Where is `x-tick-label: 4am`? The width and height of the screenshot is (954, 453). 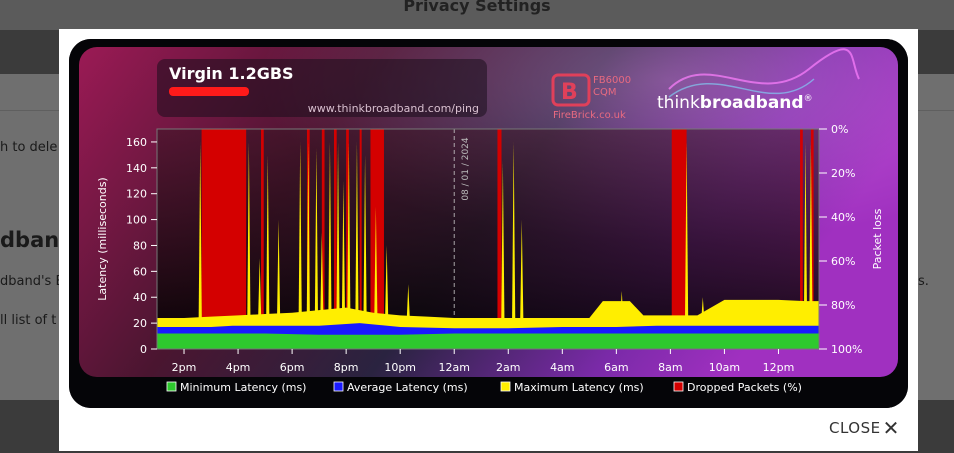
x-tick-label: 4am is located at coordinates (562, 367).